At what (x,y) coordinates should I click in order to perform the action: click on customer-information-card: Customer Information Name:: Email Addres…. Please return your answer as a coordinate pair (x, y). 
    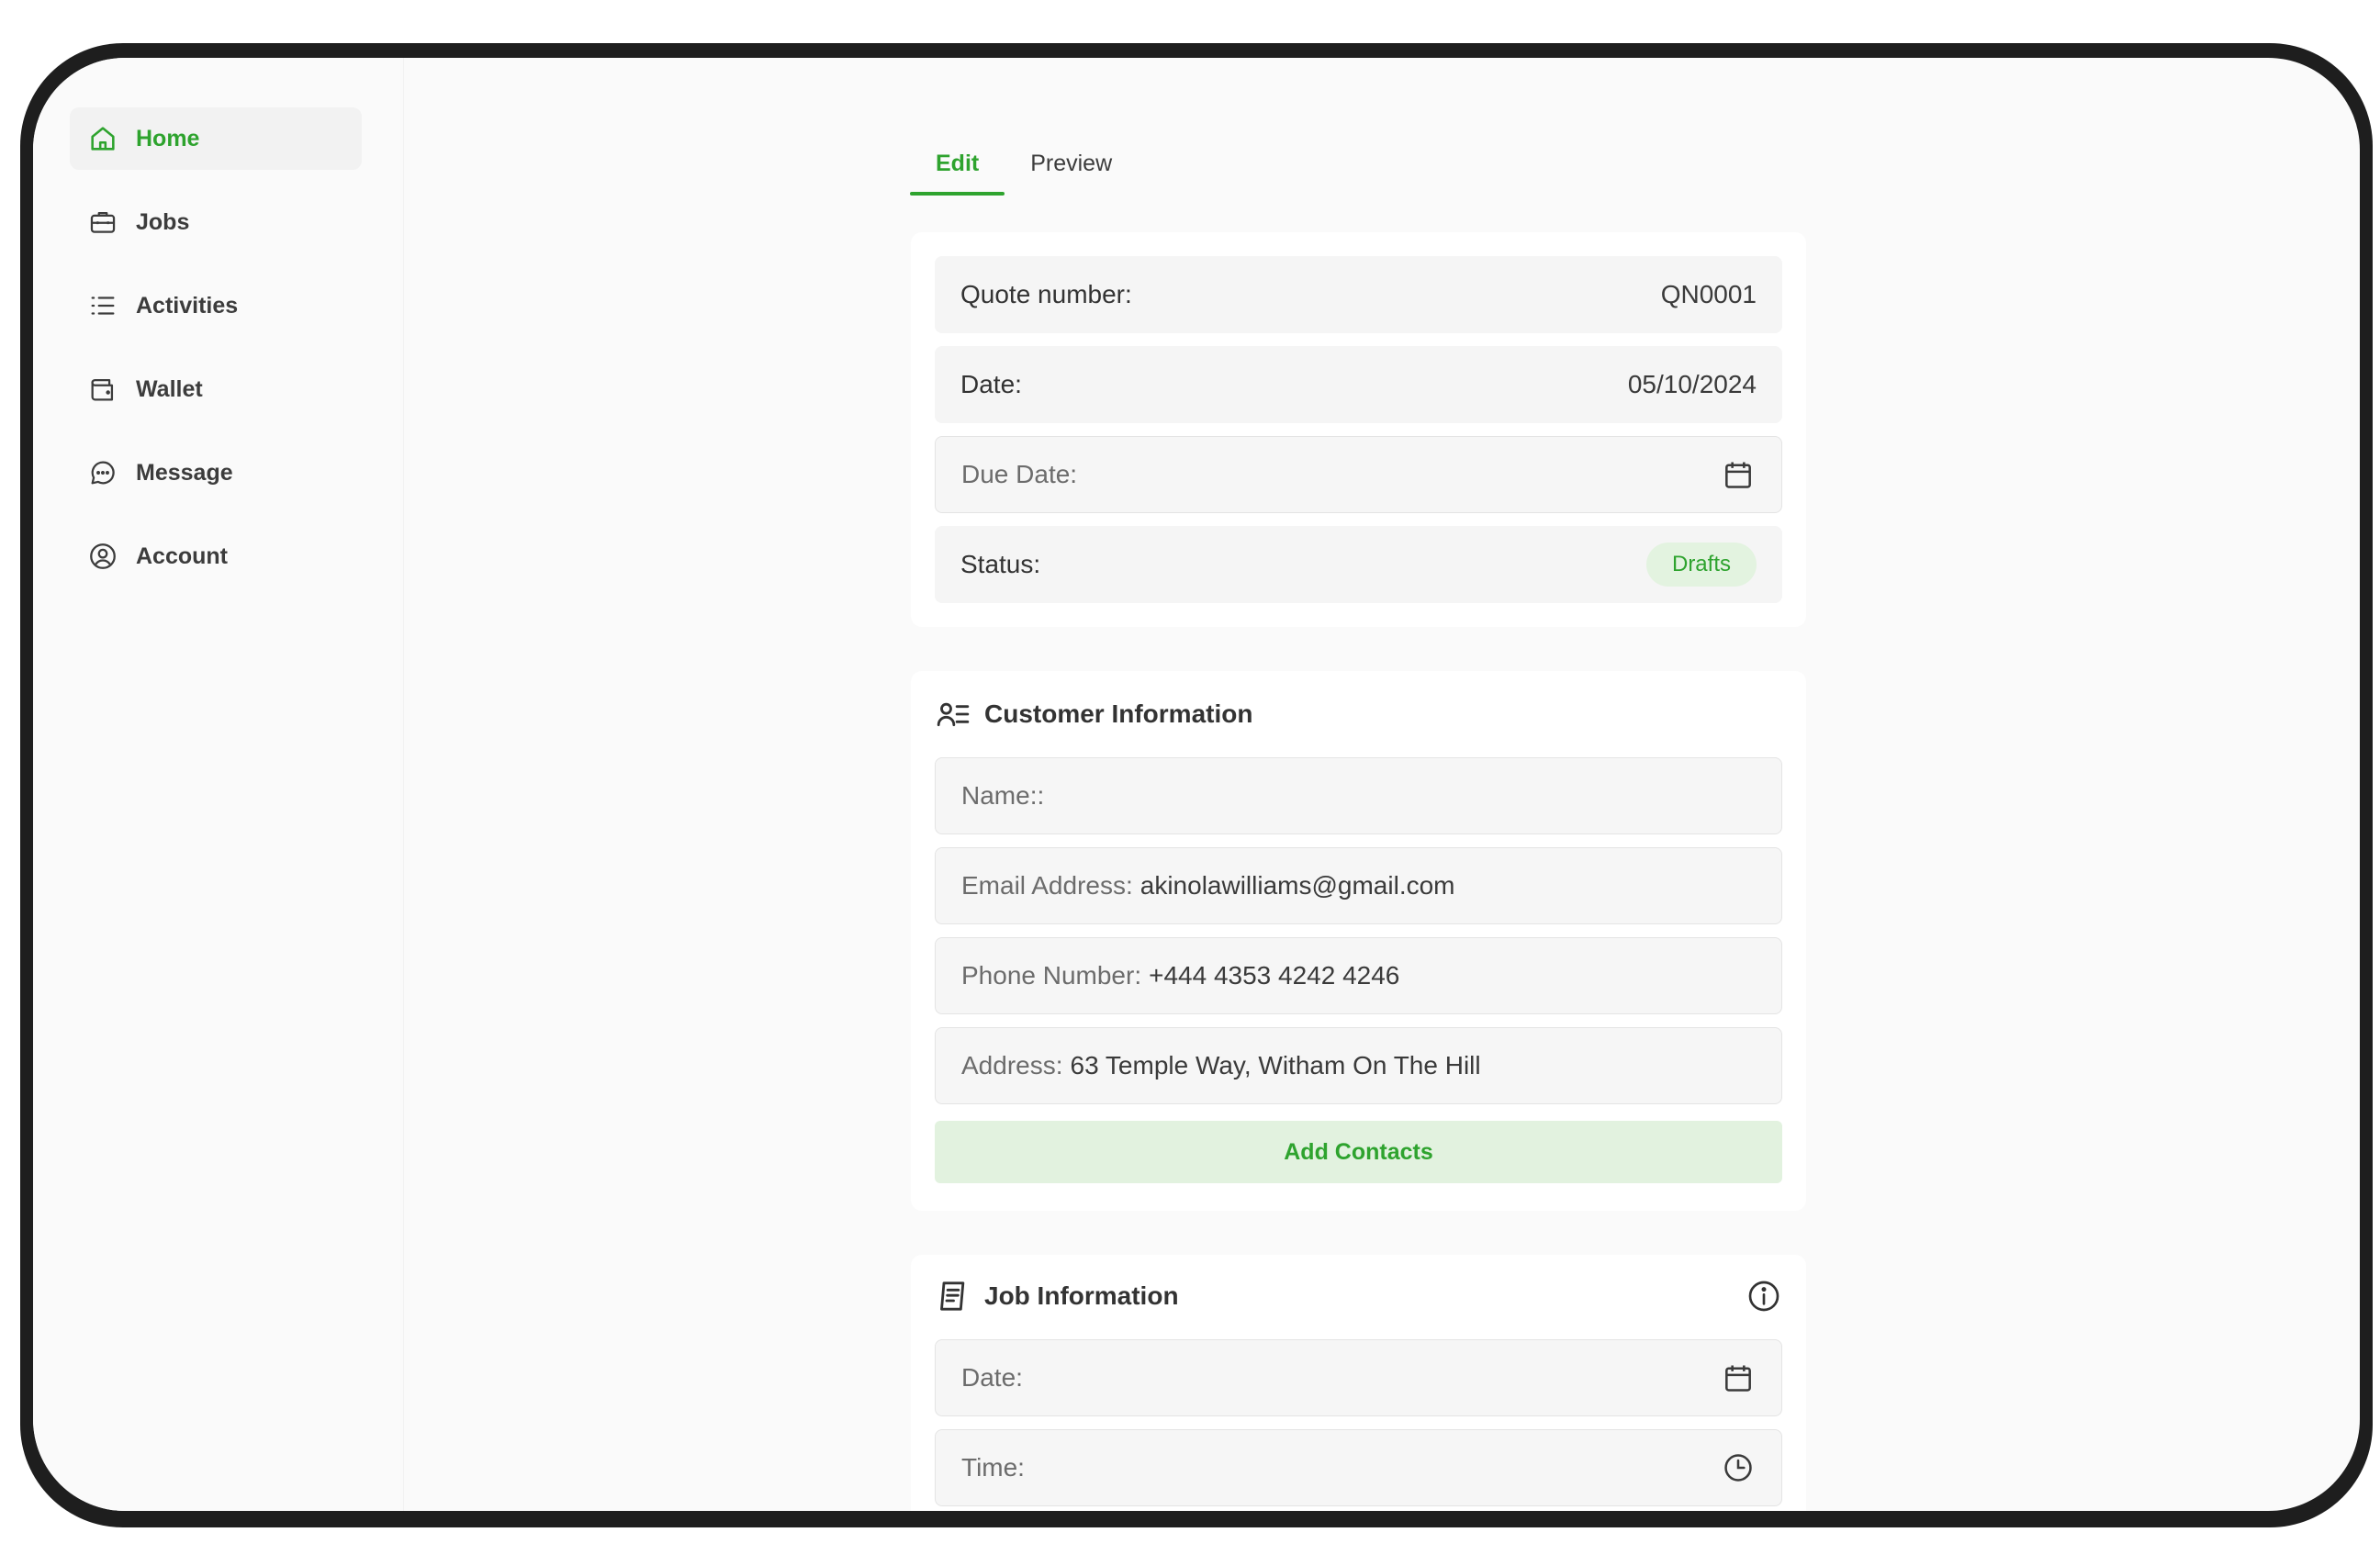
    Looking at the image, I should click on (1358, 941).